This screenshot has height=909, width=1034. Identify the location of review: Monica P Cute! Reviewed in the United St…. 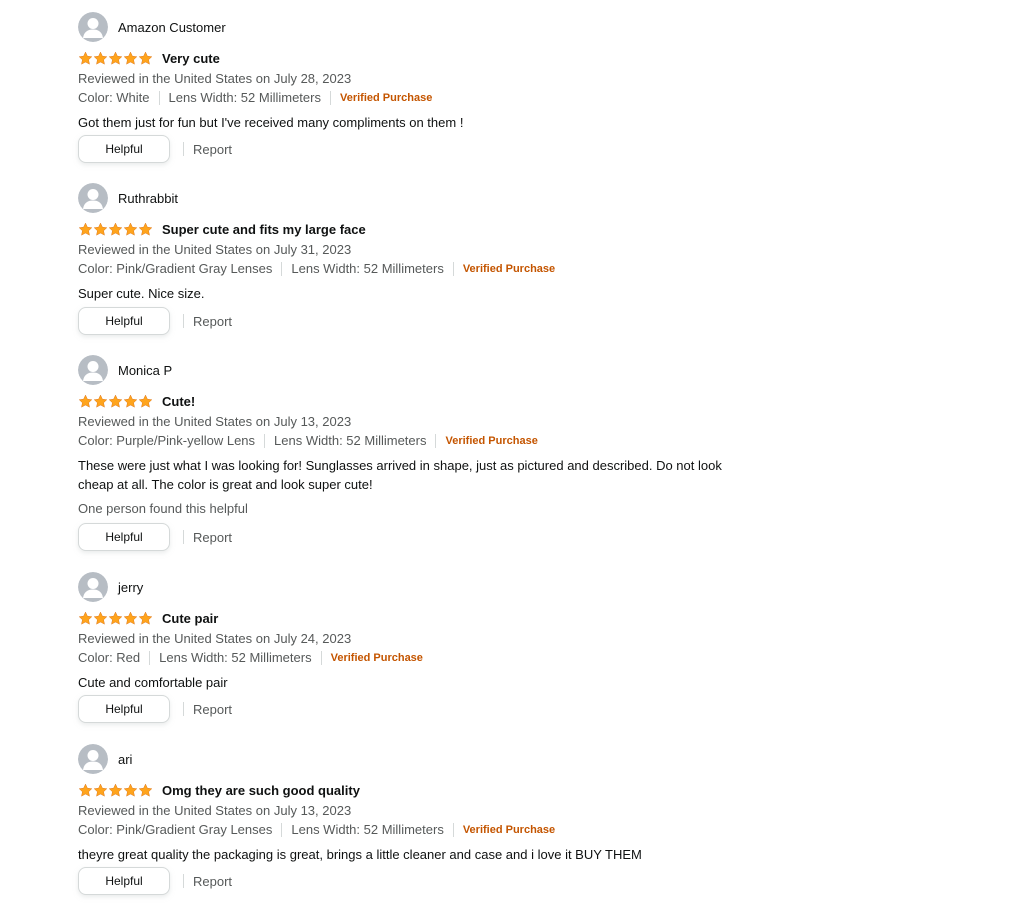
(408, 453).